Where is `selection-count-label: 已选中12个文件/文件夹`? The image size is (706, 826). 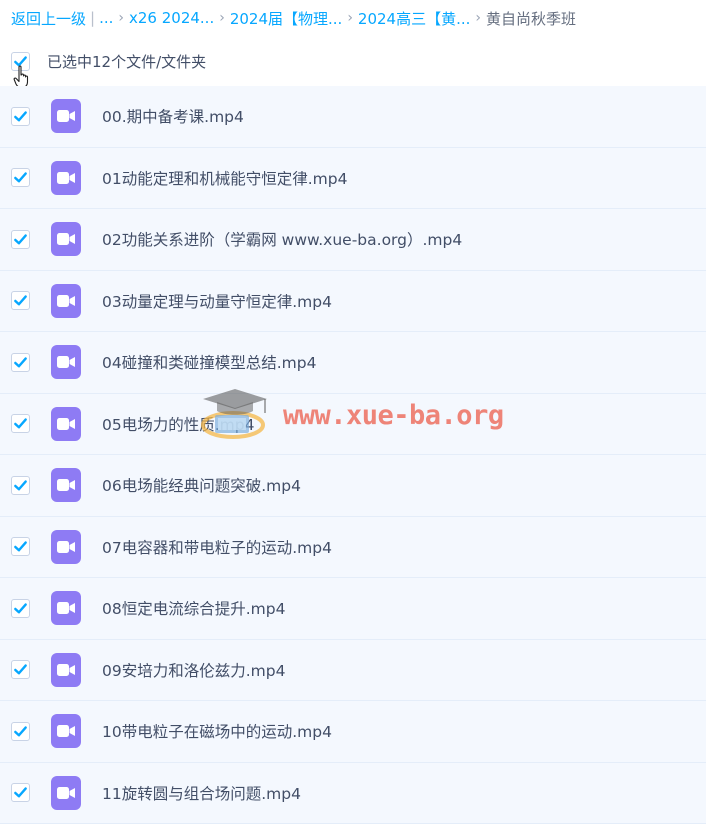
selection-count-label: 已选中12个文件/文件夹 is located at coordinates (127, 61).